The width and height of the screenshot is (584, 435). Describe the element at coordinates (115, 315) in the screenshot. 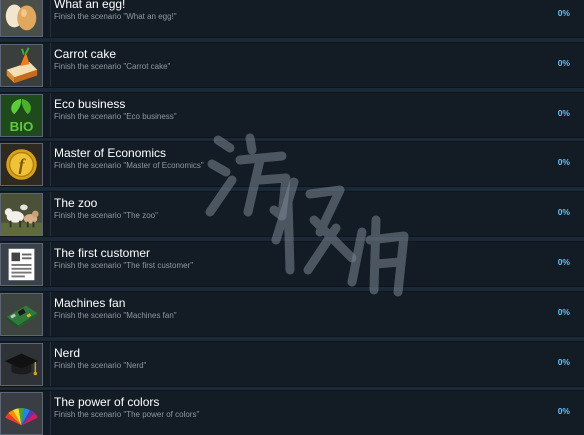

I see `achievement-description: Finish the scenario "Machines fan"` at that location.